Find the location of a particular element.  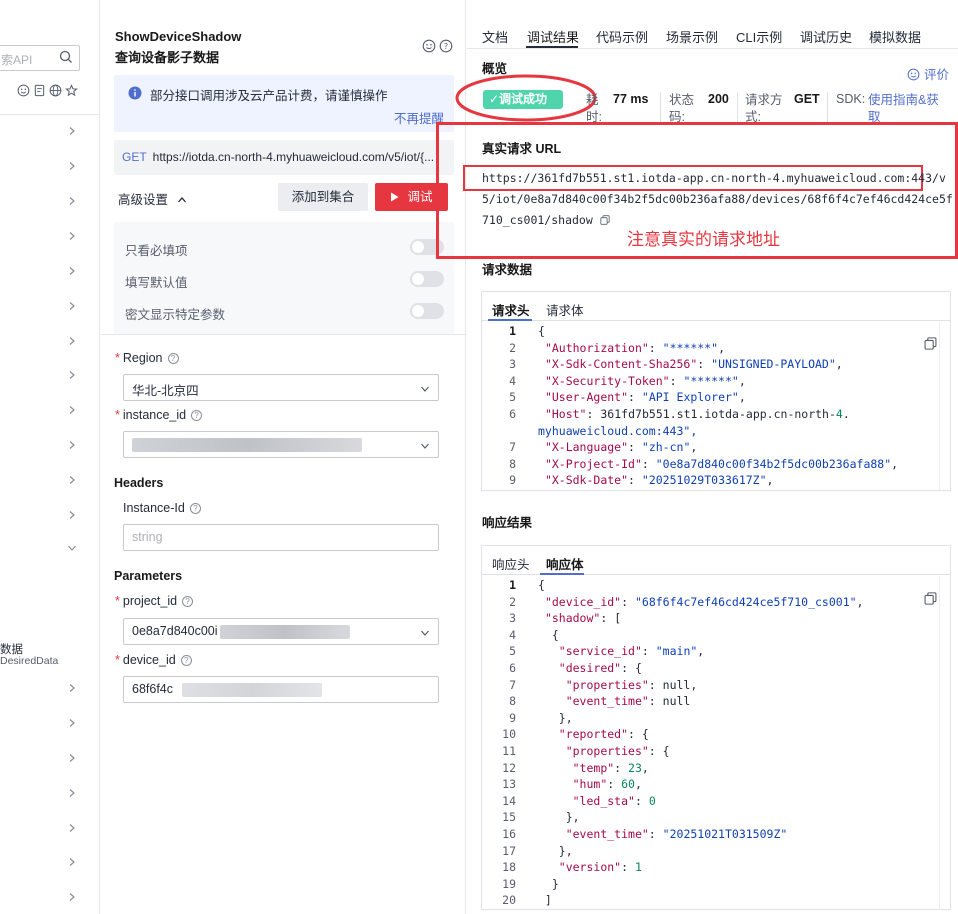

tab-history: 调试历史 is located at coordinates (826, 36).